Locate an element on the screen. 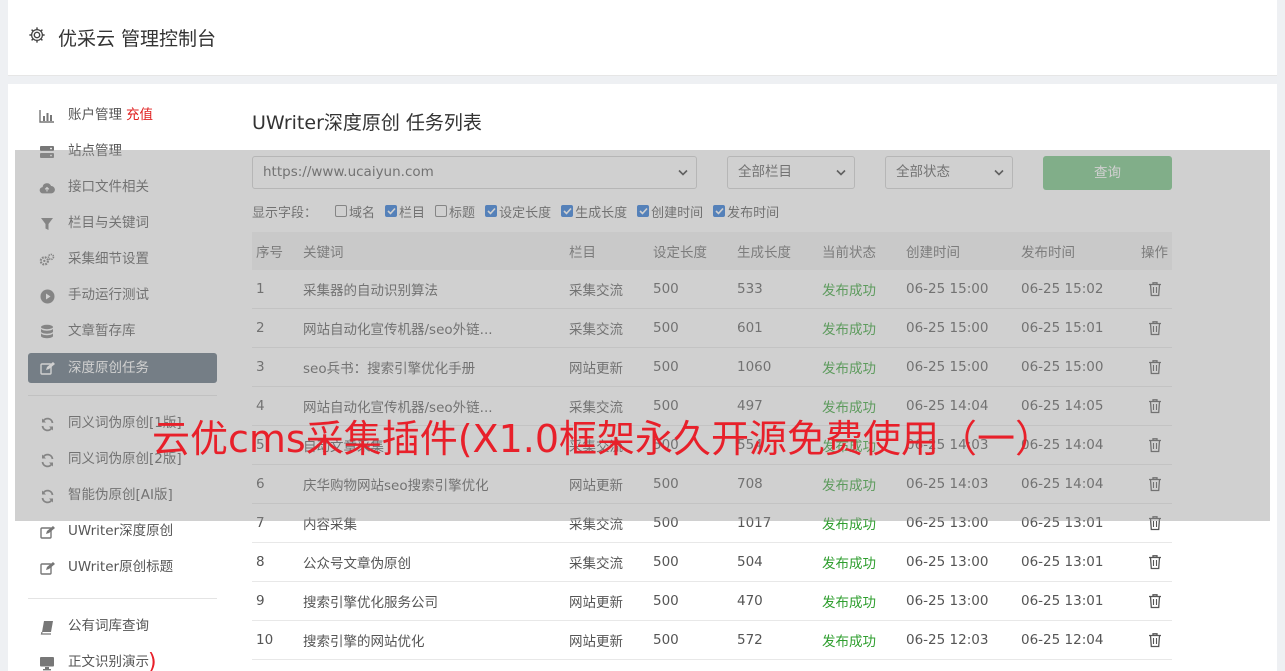  cell-gen-length: 470 is located at coordinates (750, 601).